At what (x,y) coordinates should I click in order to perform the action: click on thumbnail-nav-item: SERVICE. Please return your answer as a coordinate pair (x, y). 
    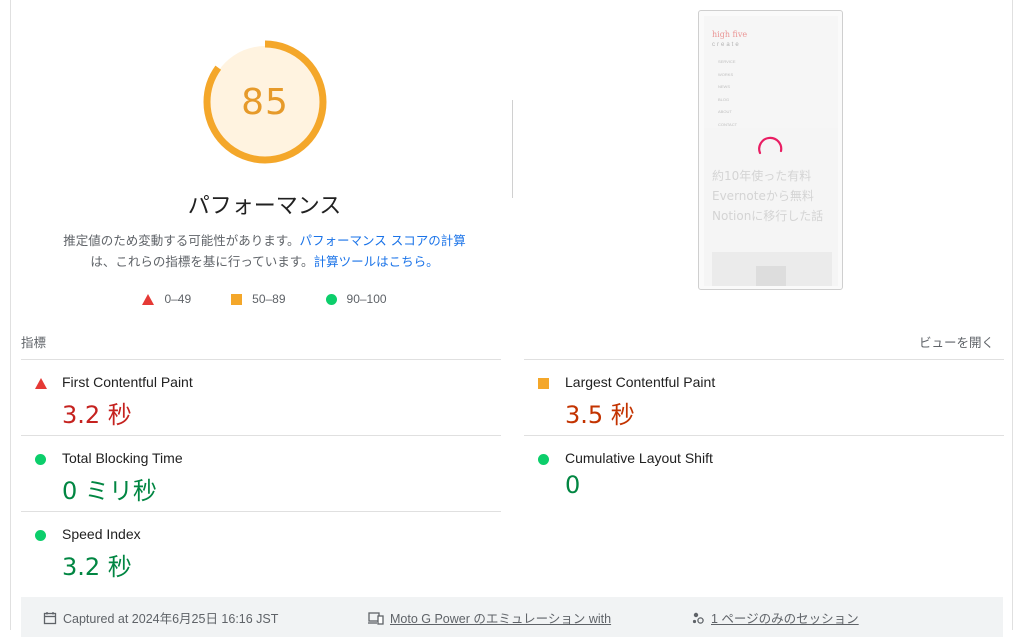
    Looking at the image, I should click on (727, 61).